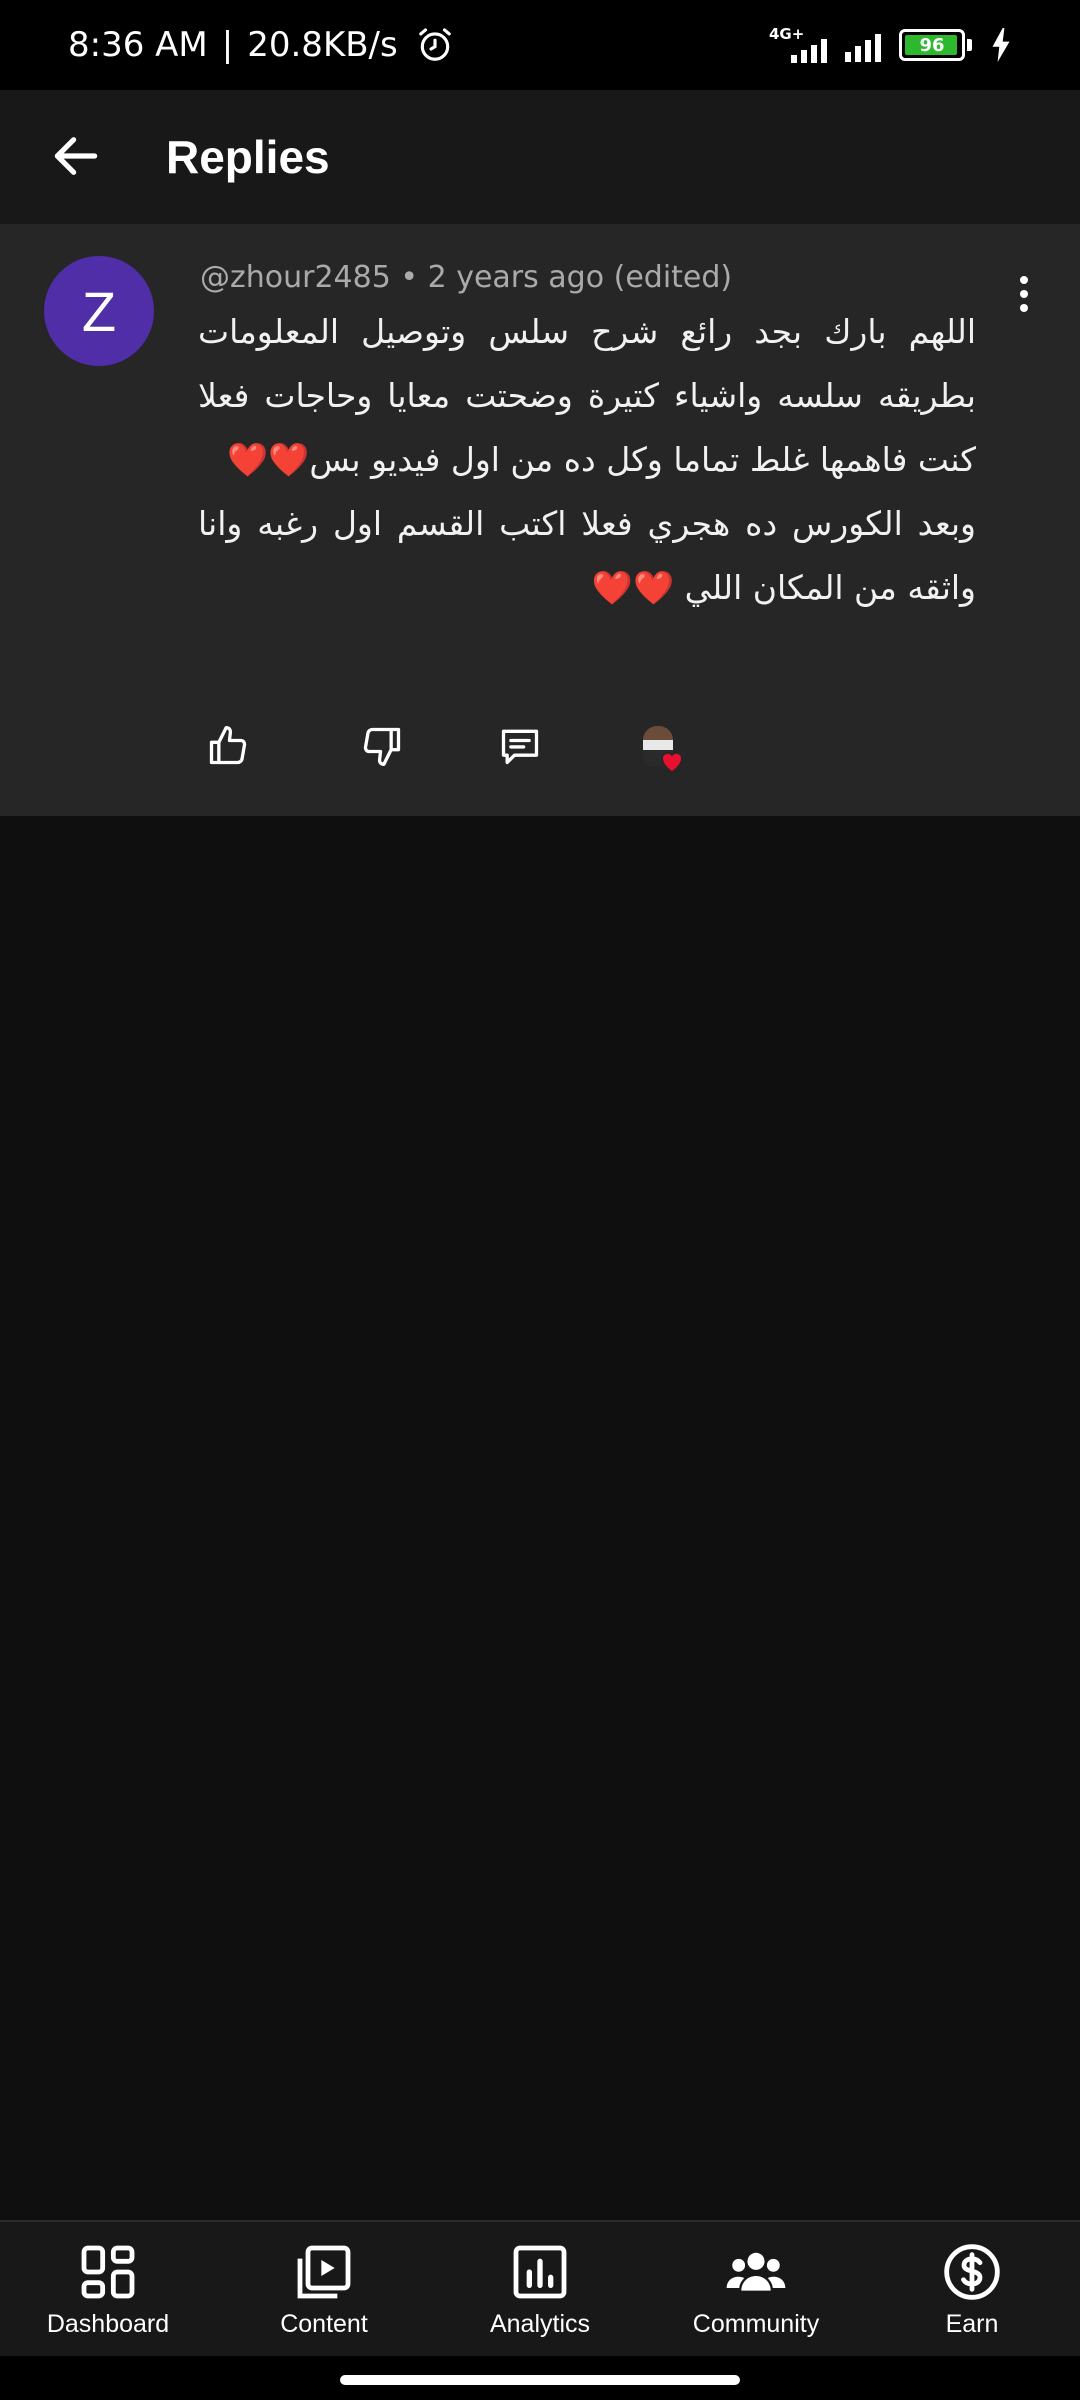 The height and width of the screenshot is (2400, 1080). I want to click on battery-indicator: 96, so click(932, 45).